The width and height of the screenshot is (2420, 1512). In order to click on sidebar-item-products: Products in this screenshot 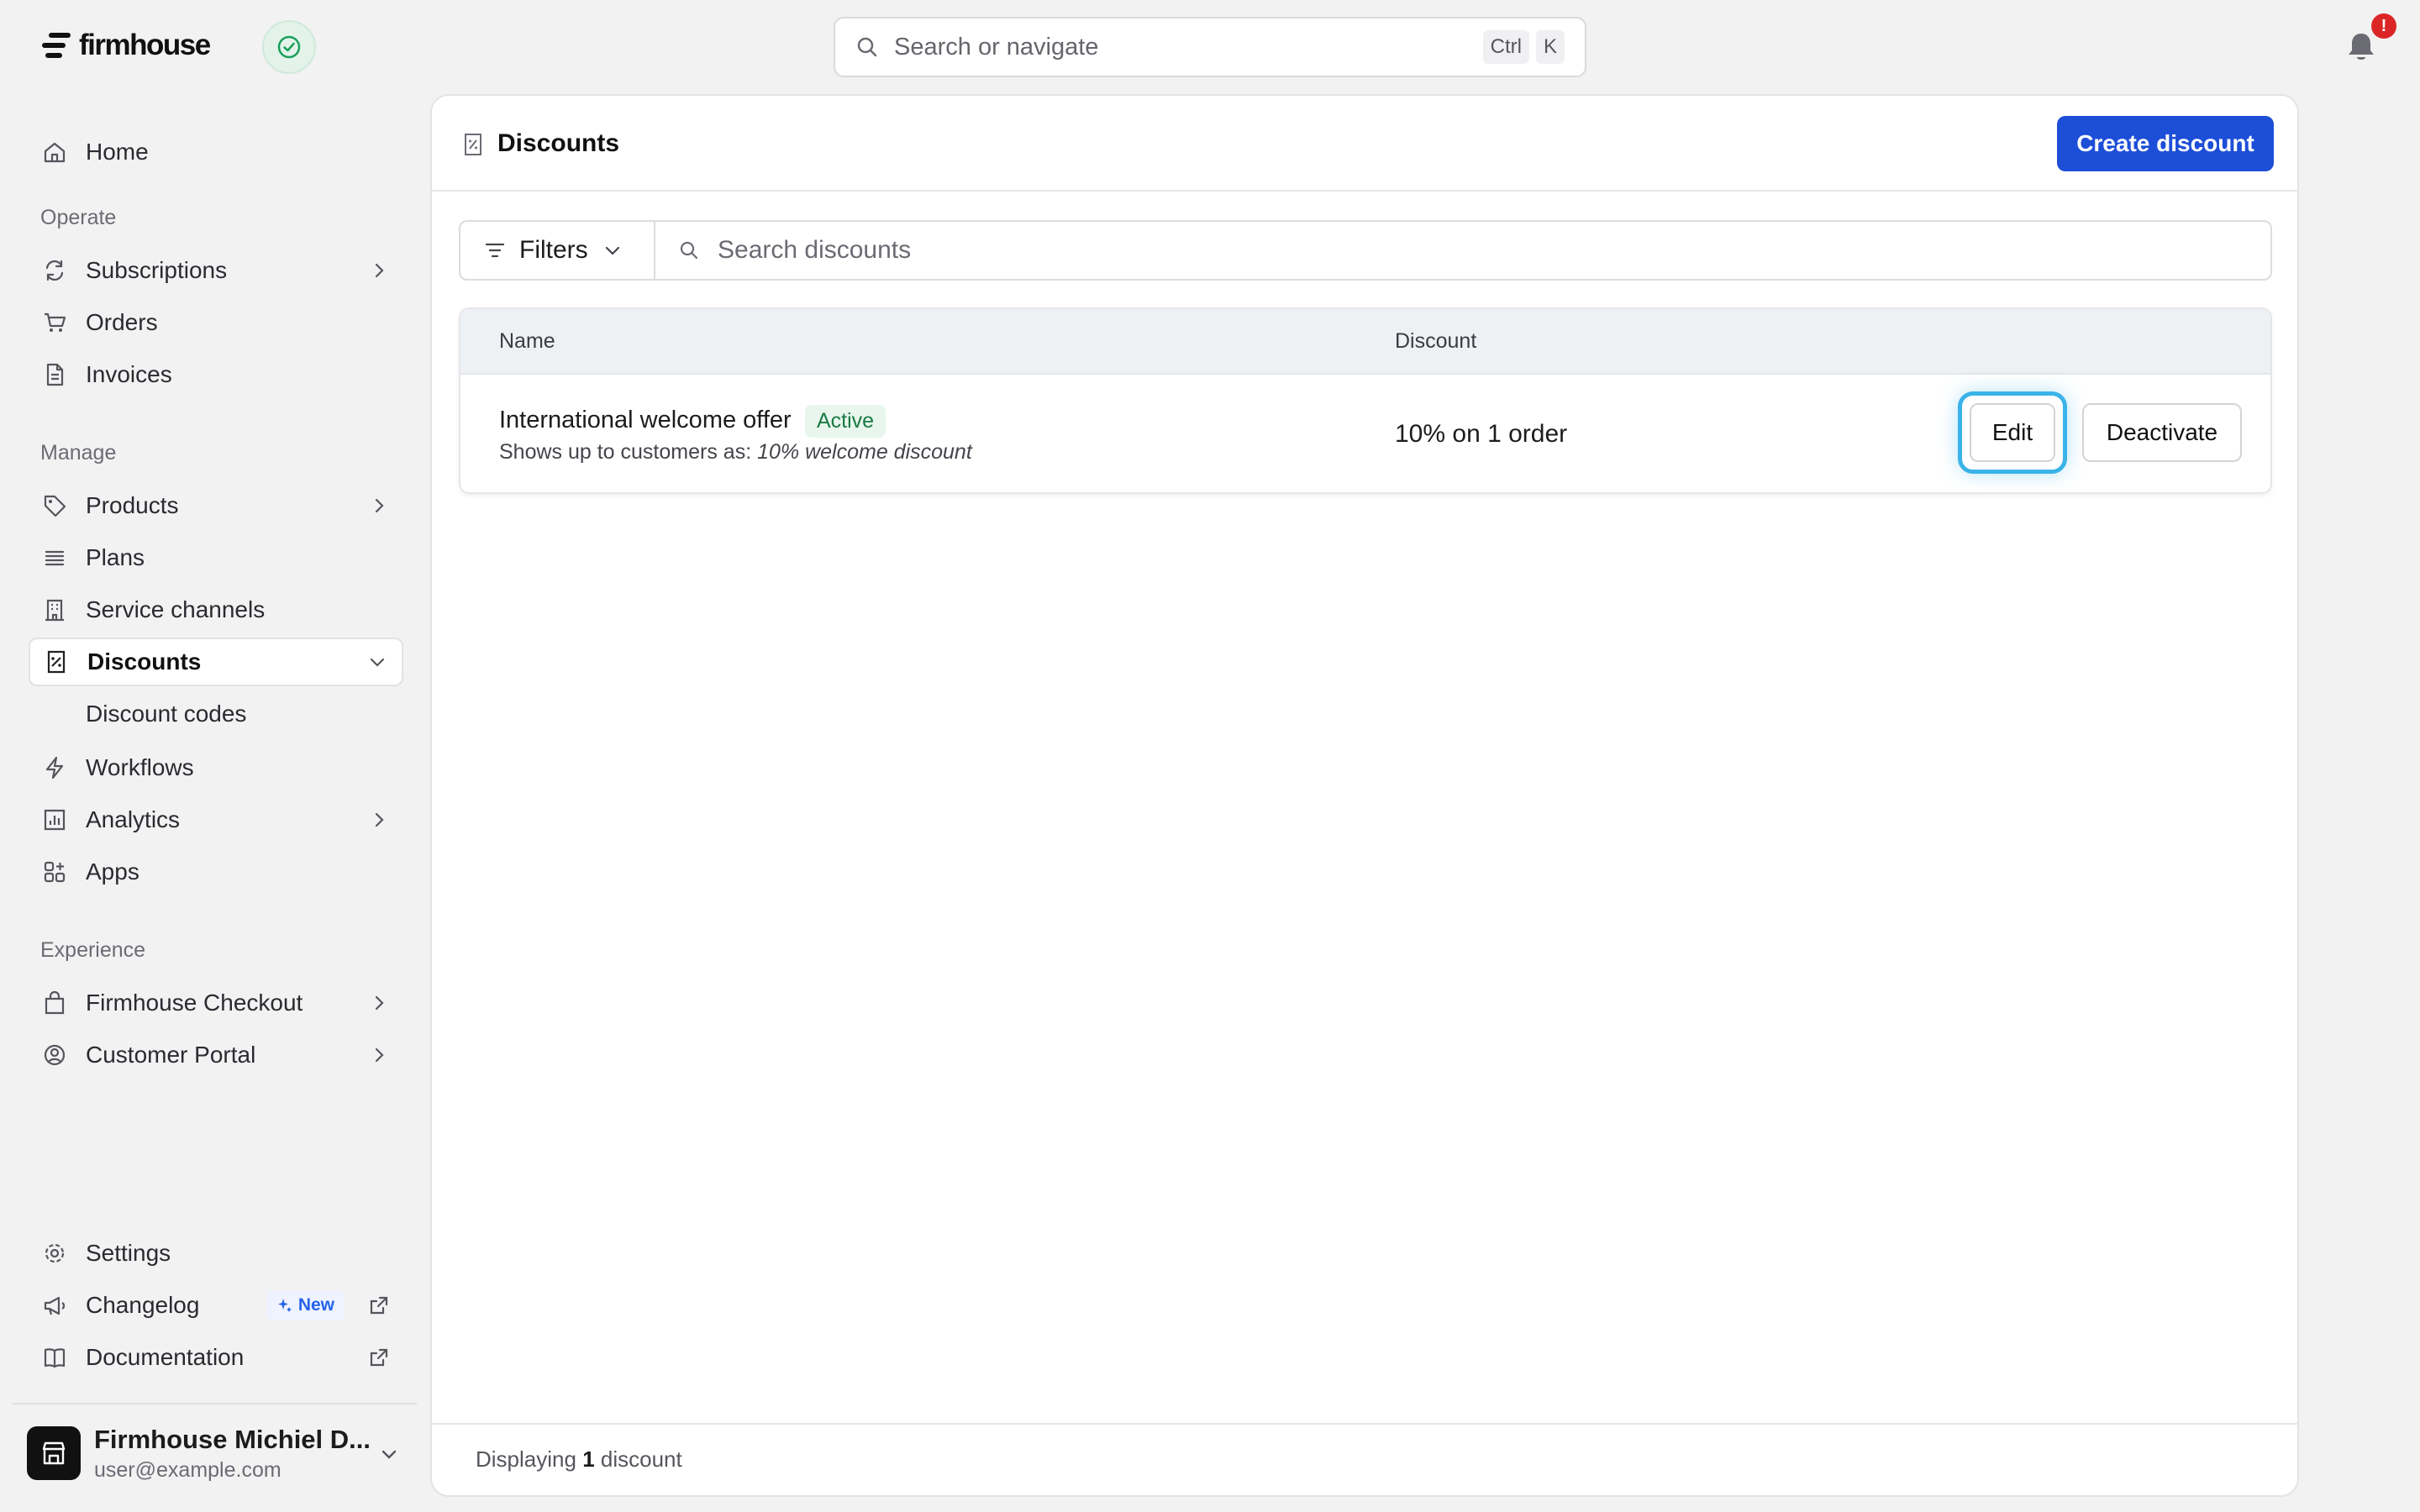, I will do `click(216, 505)`.